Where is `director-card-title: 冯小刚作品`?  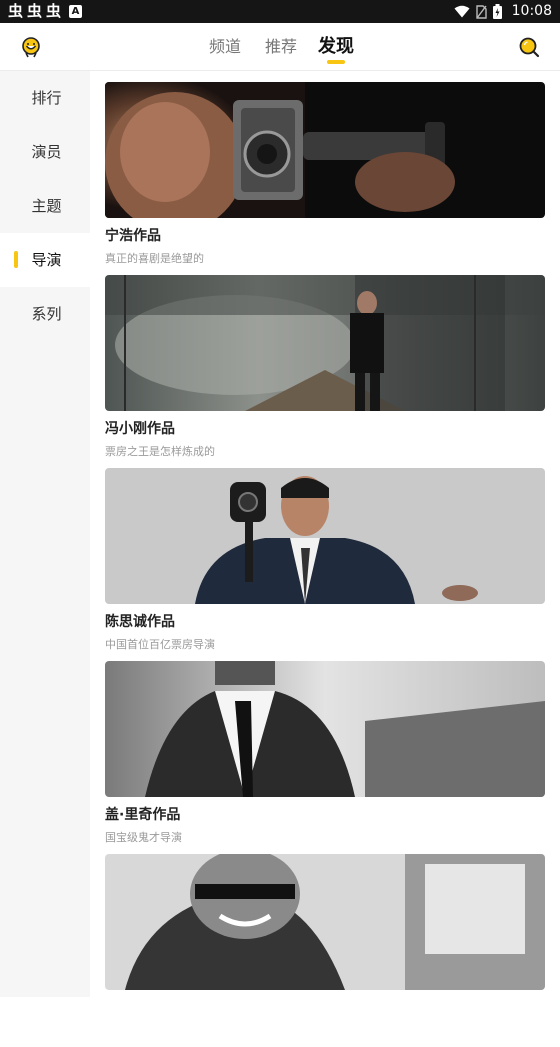
director-card-title: 冯小刚作品 is located at coordinates (140, 429).